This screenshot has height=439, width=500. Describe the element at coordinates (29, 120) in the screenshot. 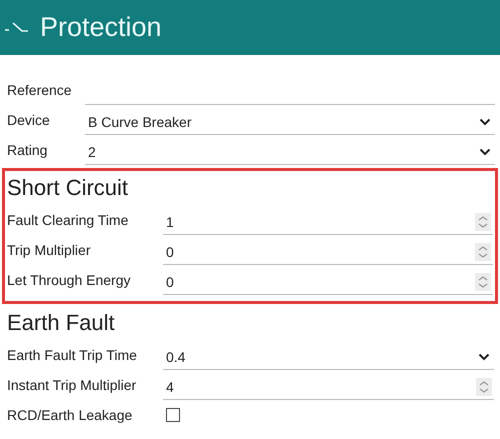

I see `field-label: Device` at that location.